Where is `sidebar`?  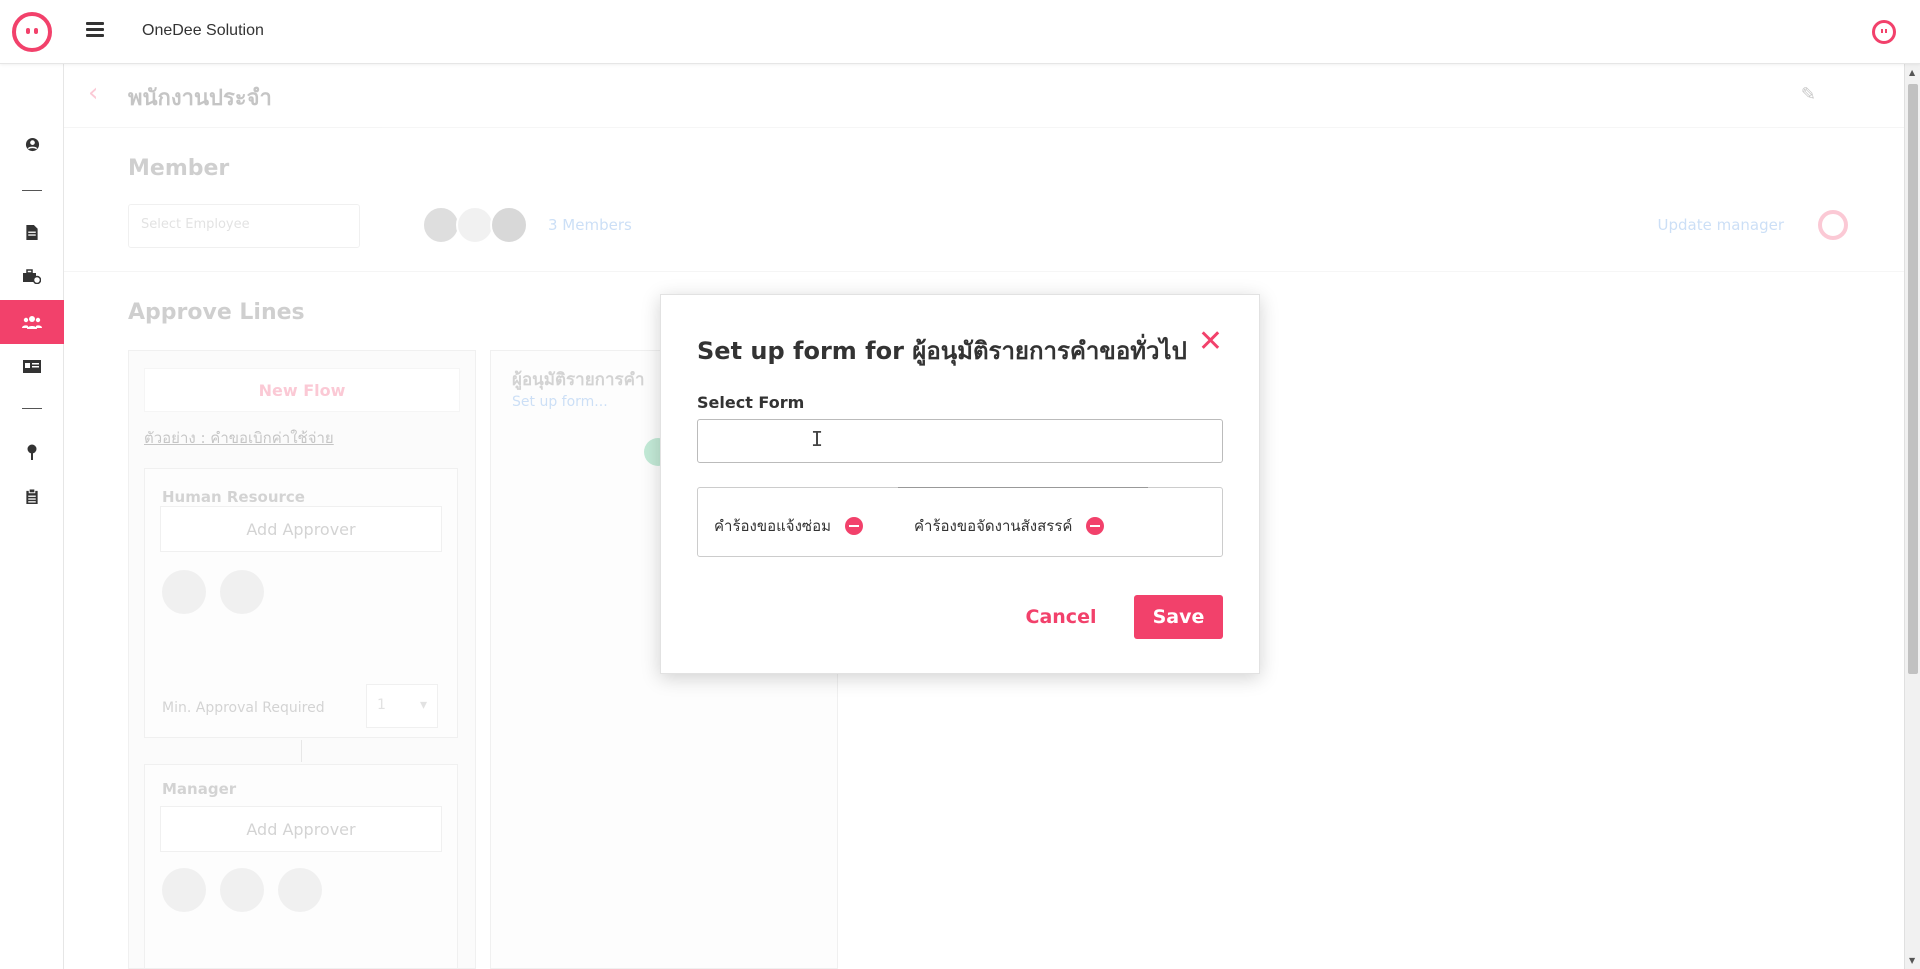 sidebar is located at coordinates (32, 516).